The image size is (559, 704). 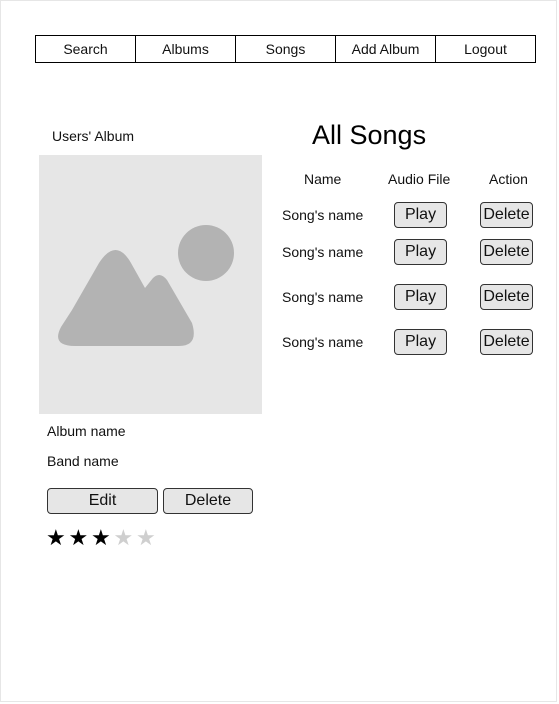 I want to click on album-rating: ★ ★ ★ ★ ★, so click(x=102, y=538).